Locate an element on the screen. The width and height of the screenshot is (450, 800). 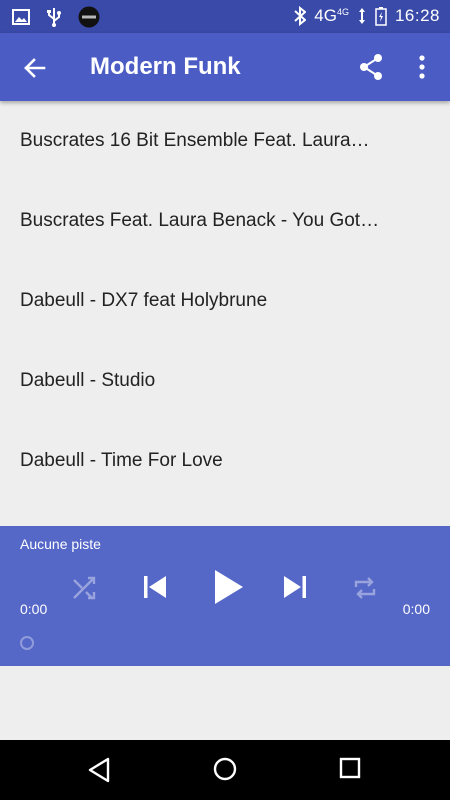
network-type-small: 4G is located at coordinates (342, 12).